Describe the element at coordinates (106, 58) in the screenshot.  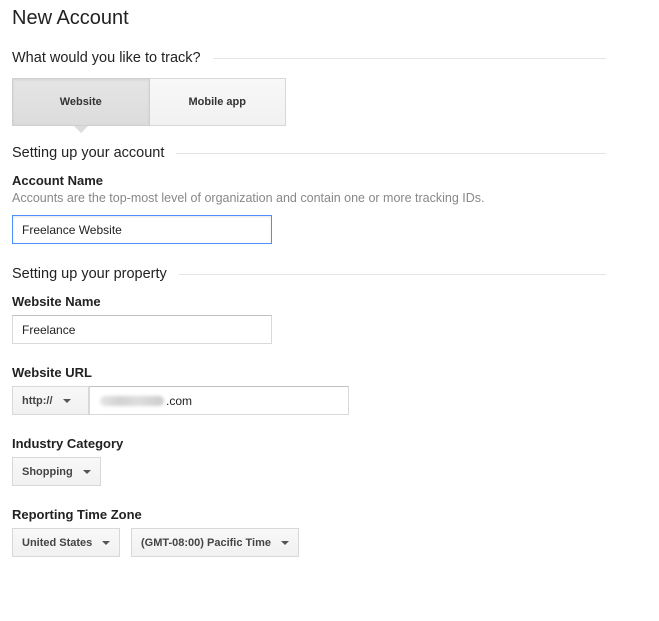
I see `track-section-label: What would you like to track?` at that location.